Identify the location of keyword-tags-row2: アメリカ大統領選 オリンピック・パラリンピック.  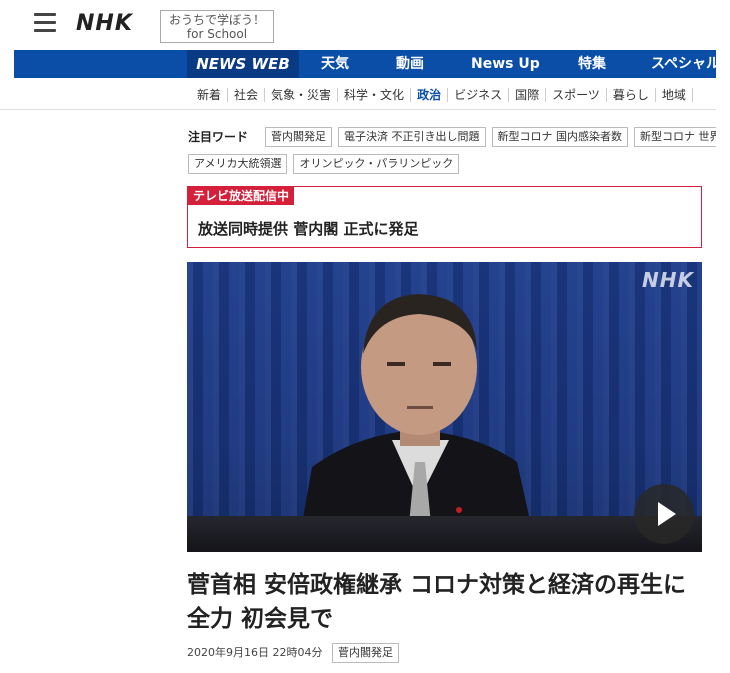
(452, 163).